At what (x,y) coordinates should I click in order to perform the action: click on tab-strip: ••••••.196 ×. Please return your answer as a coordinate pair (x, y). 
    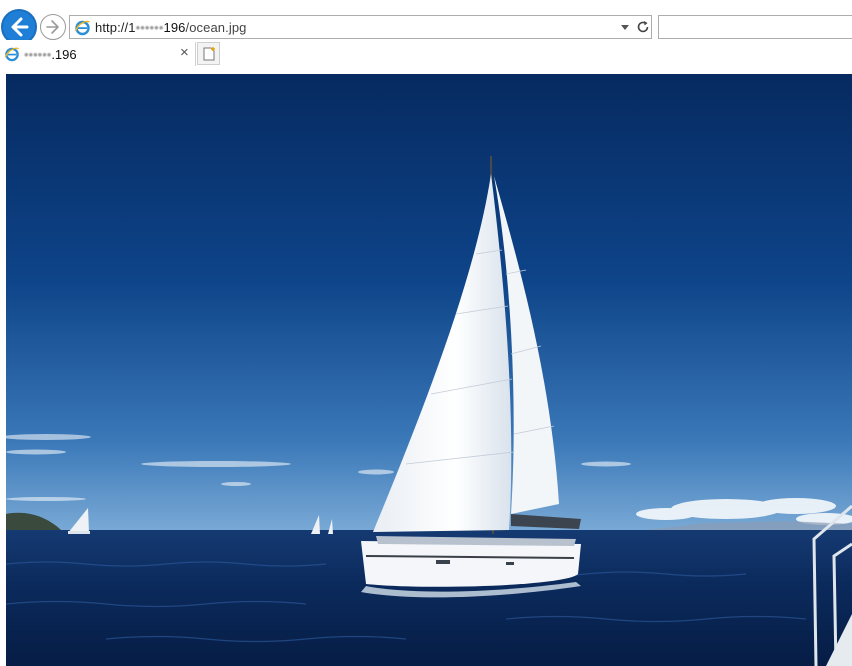
    Looking at the image, I should click on (426, 53).